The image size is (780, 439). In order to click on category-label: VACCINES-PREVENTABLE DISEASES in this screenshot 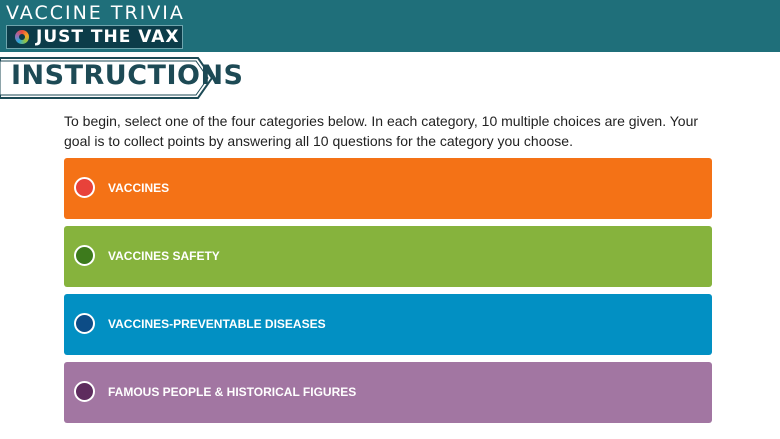, I will do `click(217, 324)`.